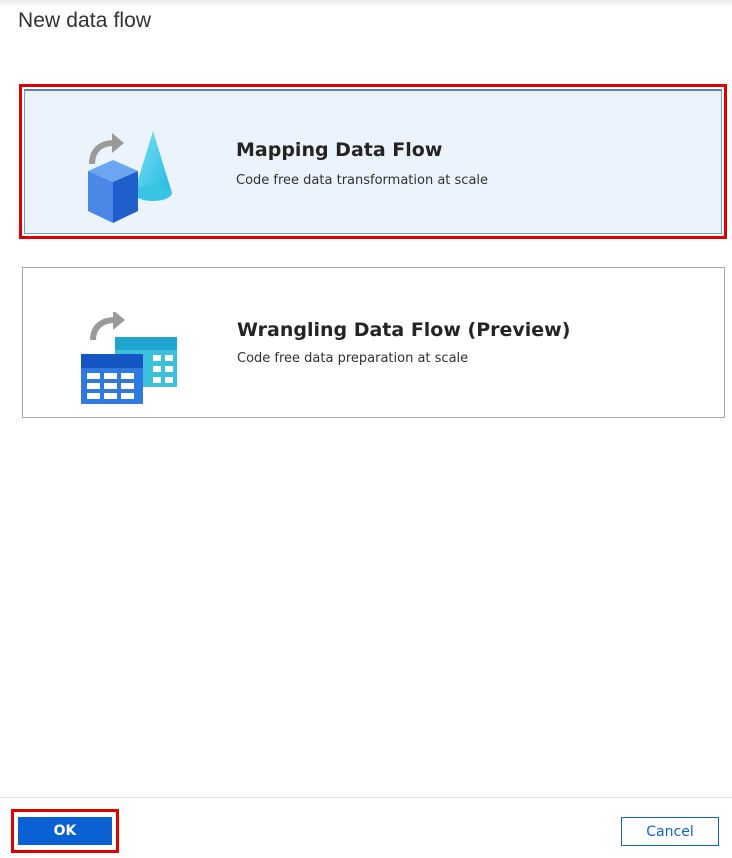 The height and width of the screenshot is (858, 732). What do you see at coordinates (130, 177) in the screenshot?
I see `mapping-data-flow-icon` at bounding box center [130, 177].